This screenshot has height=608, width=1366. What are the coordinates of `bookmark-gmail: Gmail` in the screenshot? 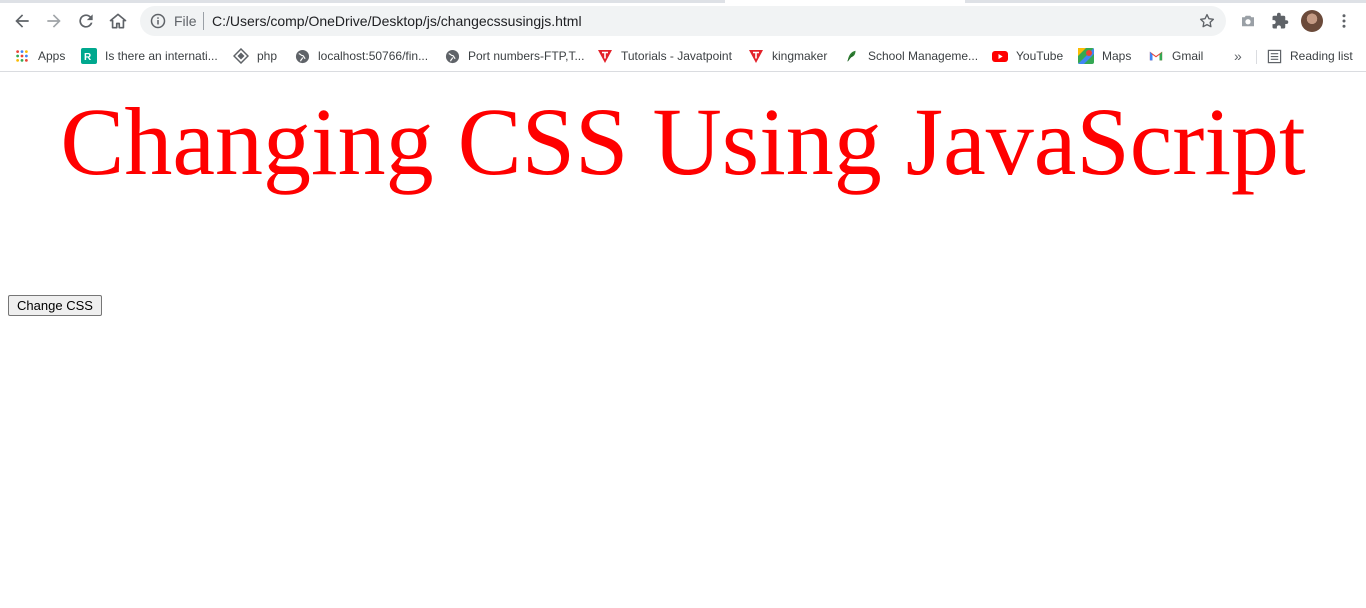 It's located at (1175, 56).